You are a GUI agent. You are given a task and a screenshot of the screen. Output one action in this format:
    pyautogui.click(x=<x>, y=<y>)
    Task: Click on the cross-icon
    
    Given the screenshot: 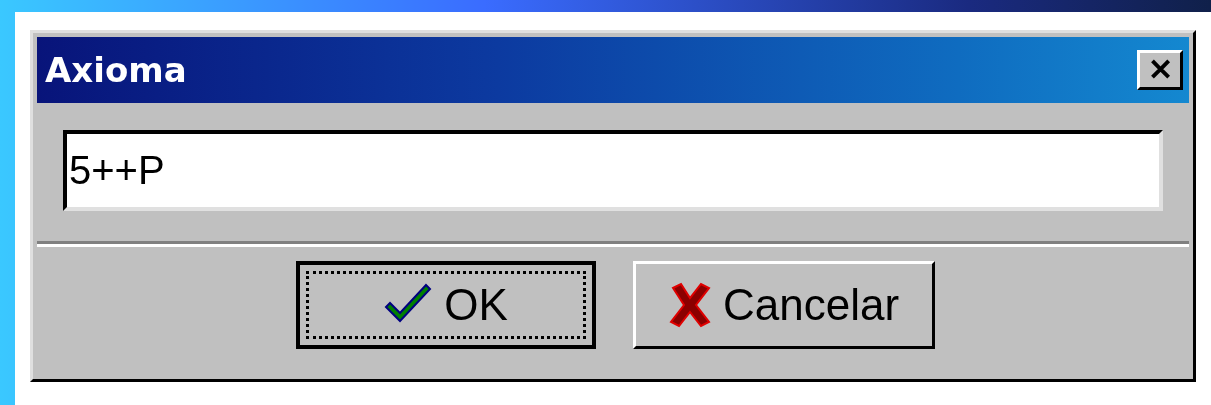 What is the action you would take?
    pyautogui.click(x=689, y=305)
    